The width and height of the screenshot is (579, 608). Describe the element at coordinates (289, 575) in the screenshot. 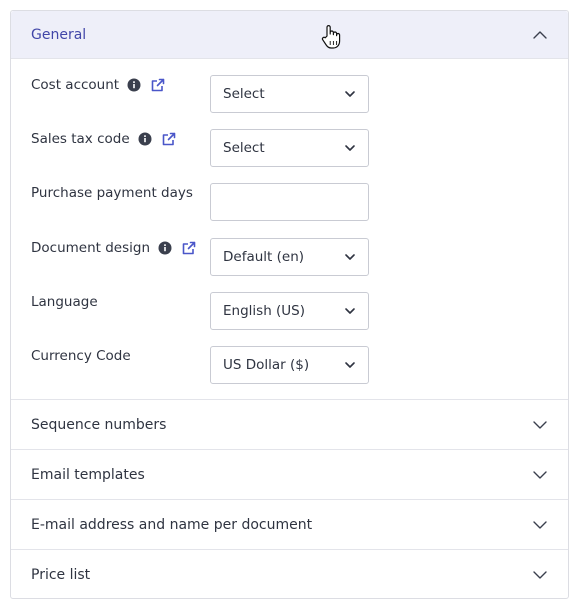

I see `section-price-list-header: Price list` at that location.